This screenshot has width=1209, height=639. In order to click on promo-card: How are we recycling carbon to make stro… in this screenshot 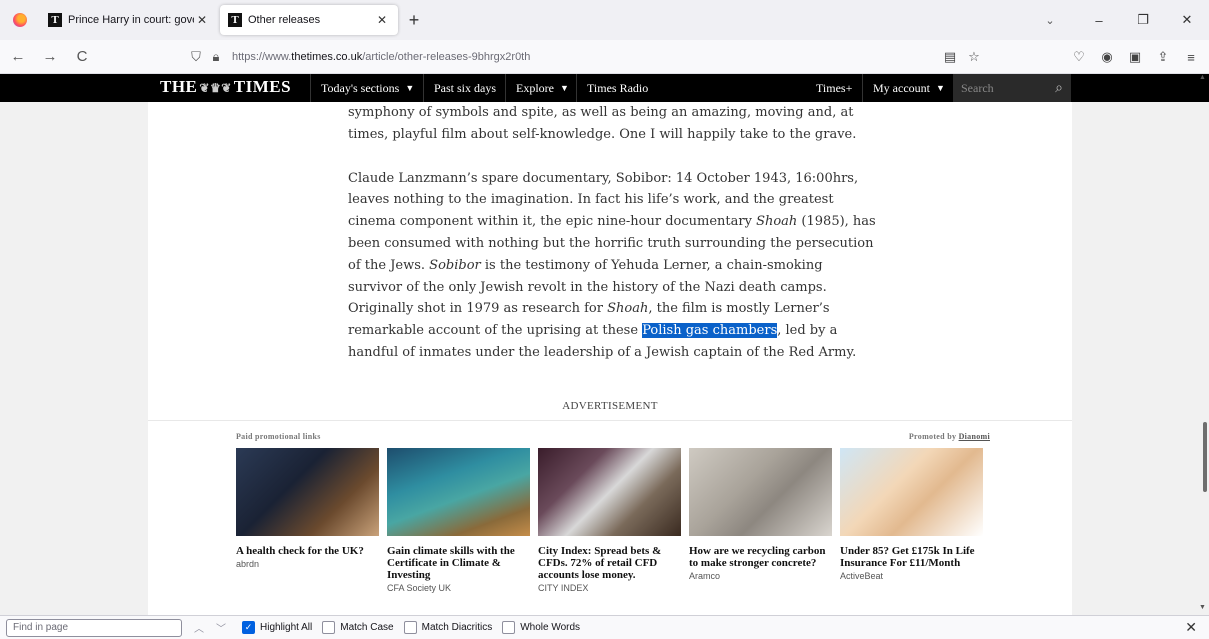, I will do `click(760, 520)`.